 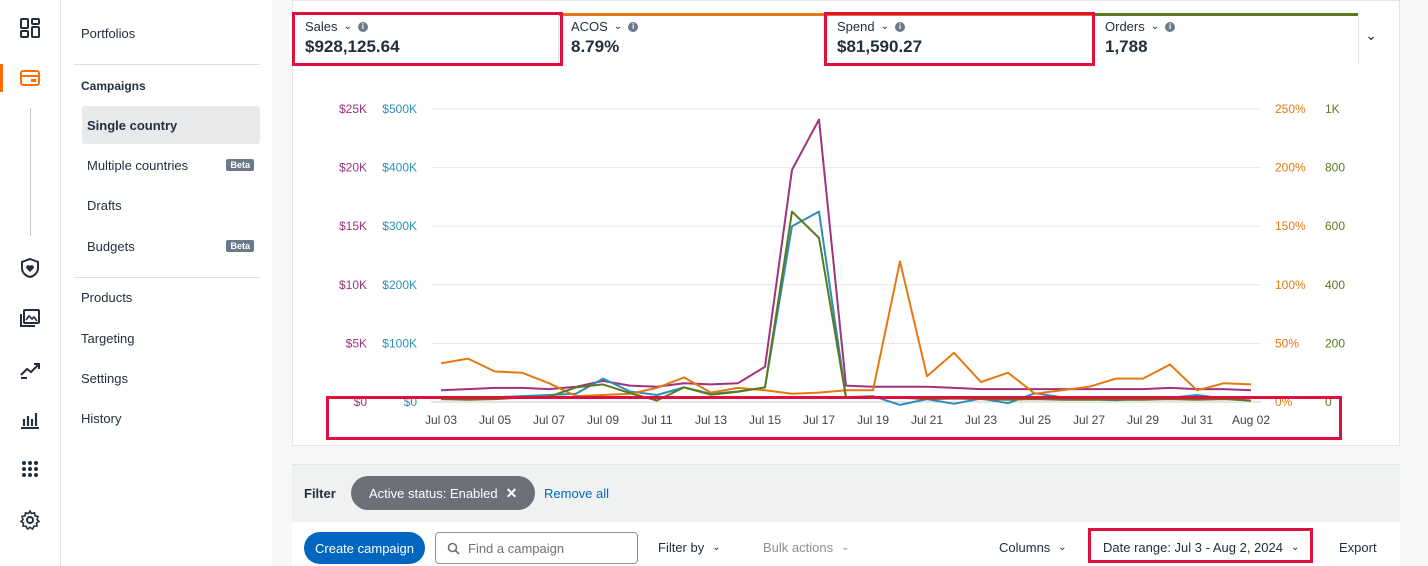 What do you see at coordinates (364, 548) in the screenshot?
I see `create-campaign-button: Create campaign` at bounding box center [364, 548].